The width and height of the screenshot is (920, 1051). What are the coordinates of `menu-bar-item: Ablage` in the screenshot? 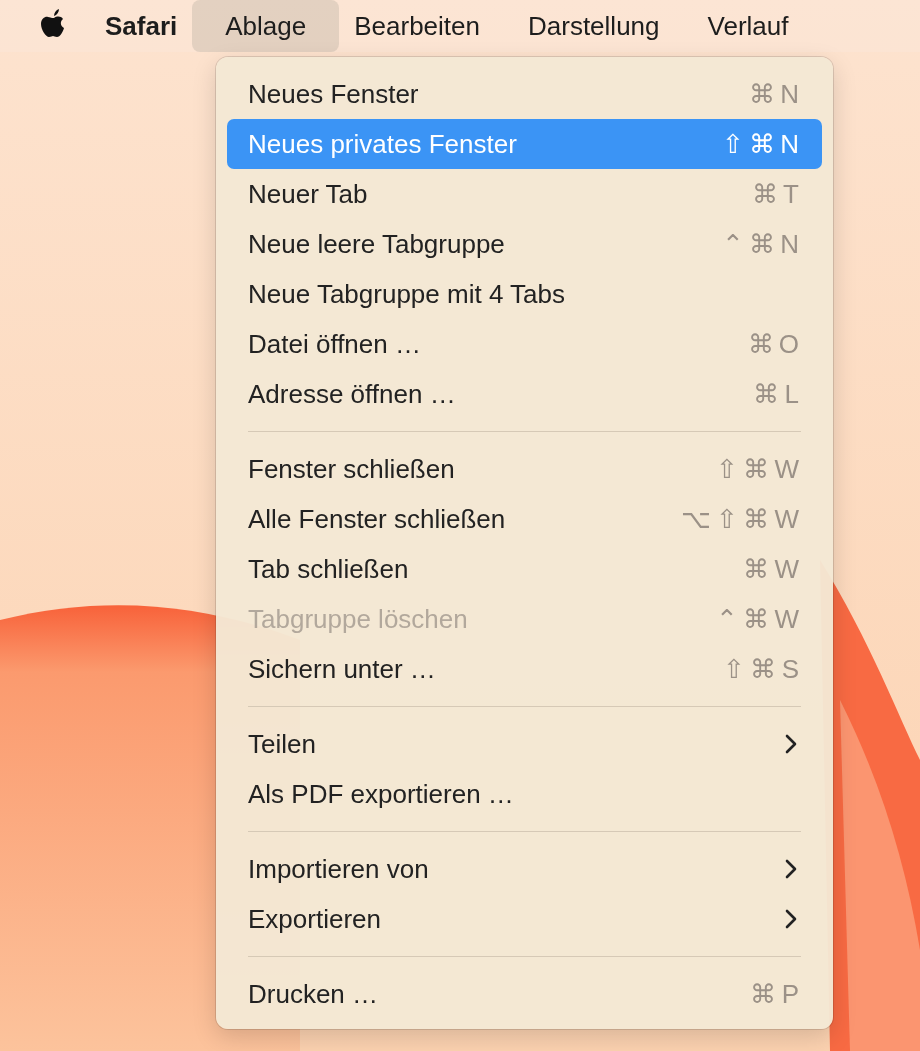 It's located at (266, 26).